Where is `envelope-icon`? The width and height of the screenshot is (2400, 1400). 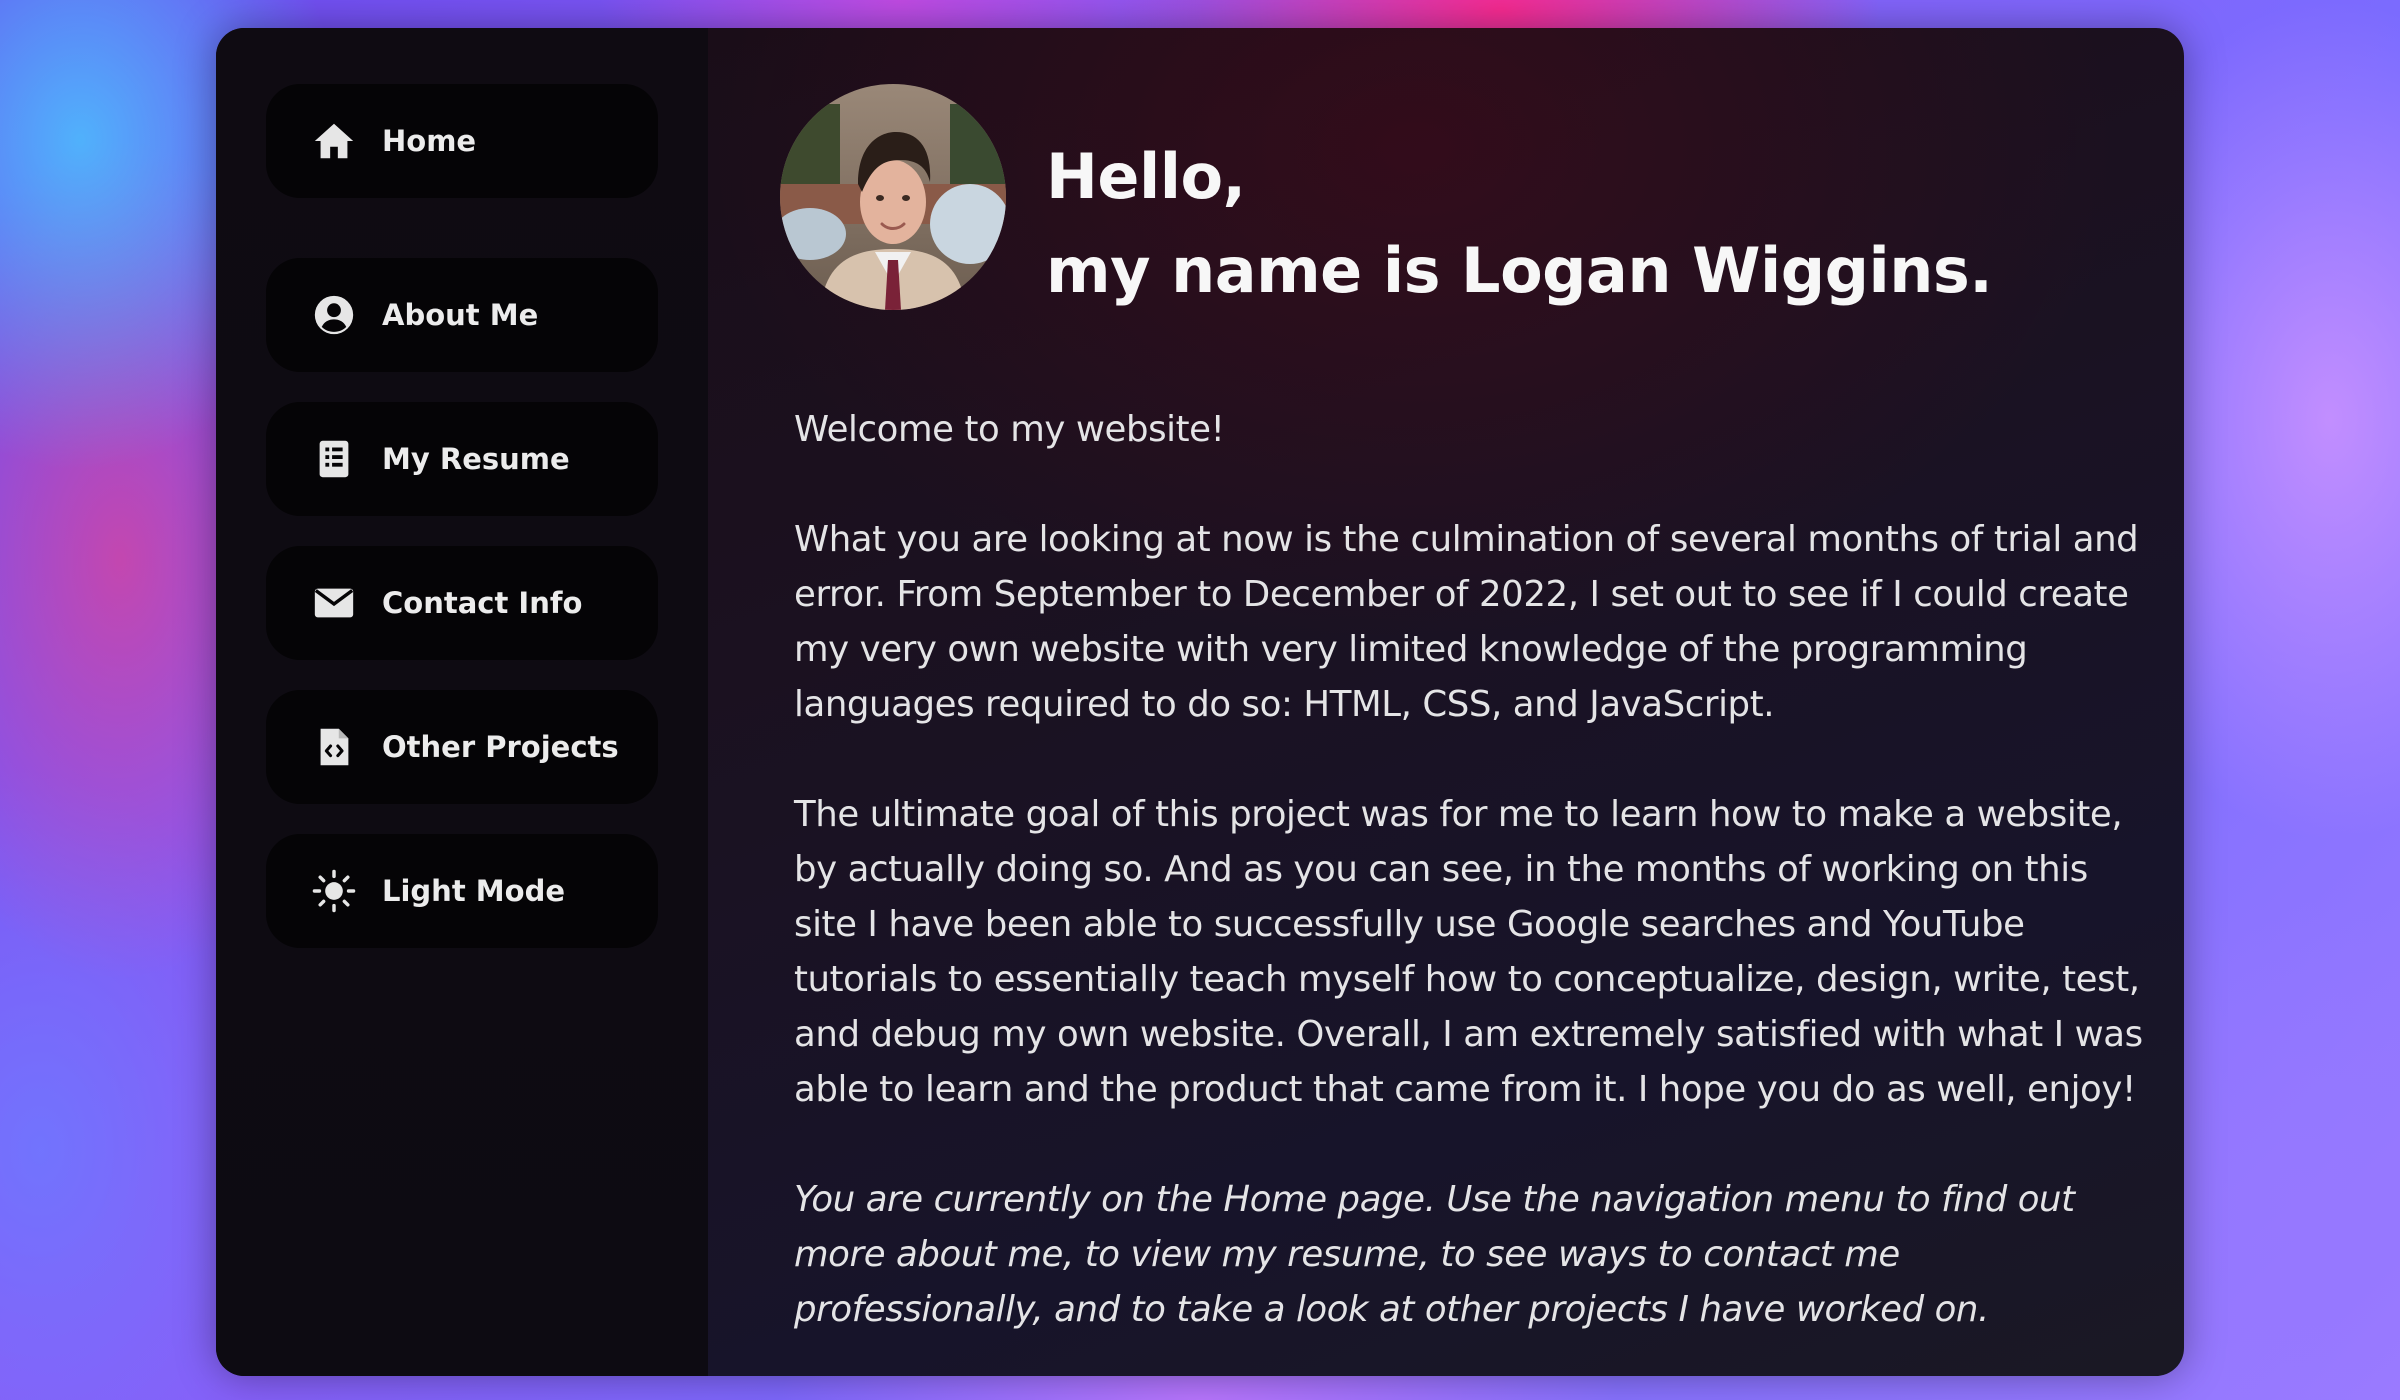
envelope-icon is located at coordinates (334, 603).